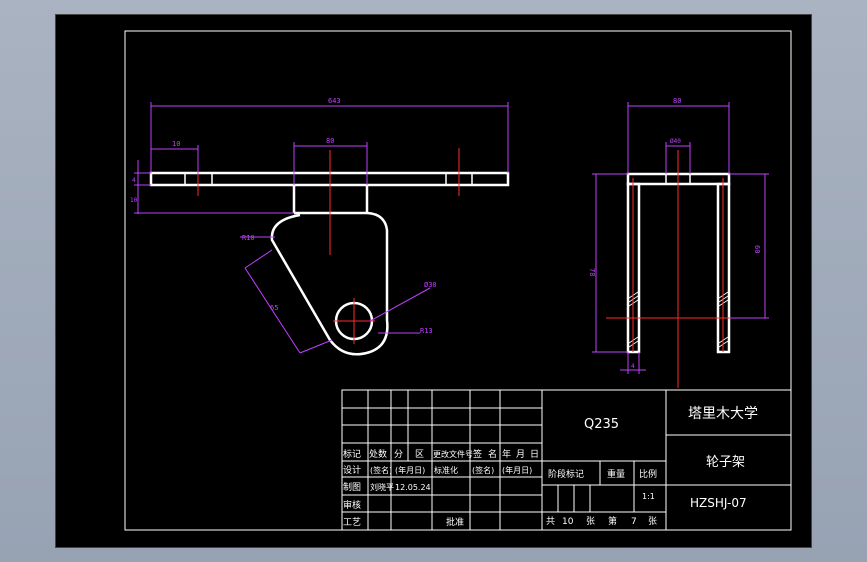 The image size is (867, 562). I want to click on dim-side-height: 78, so click(592, 272).